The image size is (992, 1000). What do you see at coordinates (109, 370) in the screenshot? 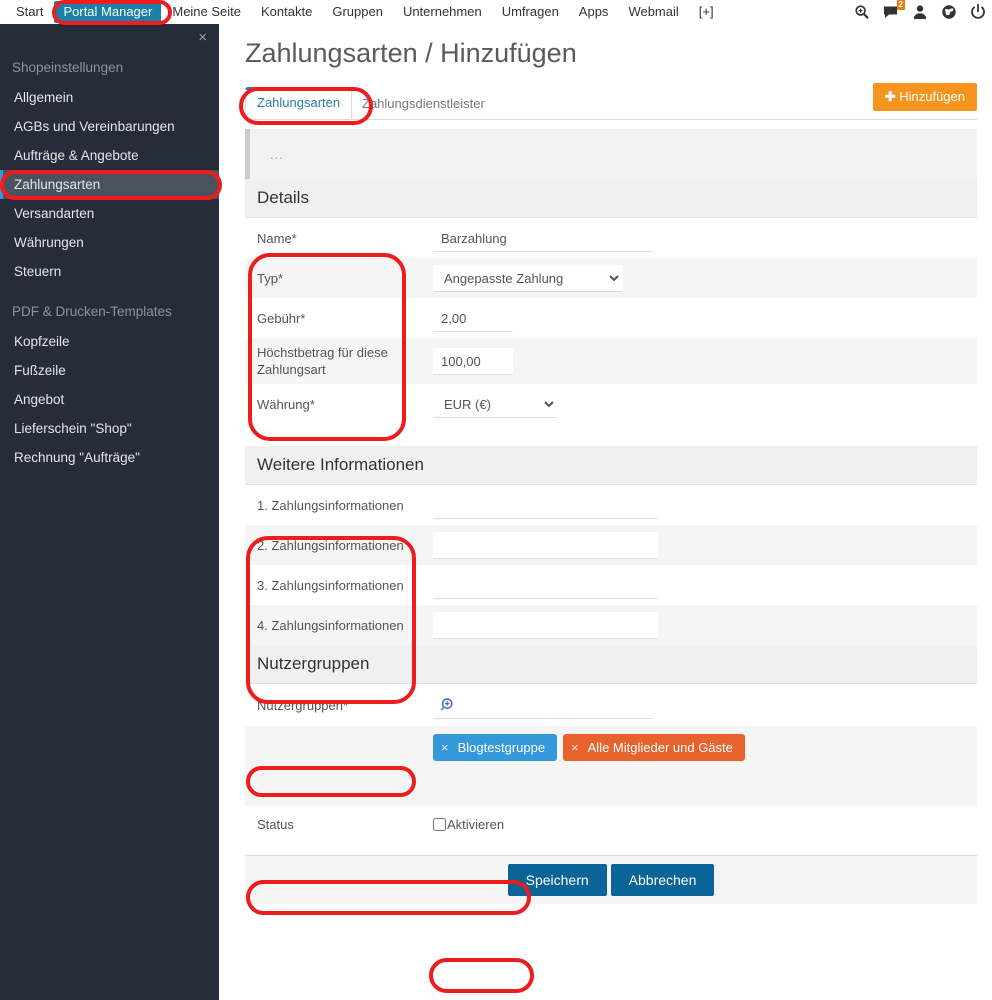
I see `sidebar-item-fu-zeile: Fußzeile` at bounding box center [109, 370].